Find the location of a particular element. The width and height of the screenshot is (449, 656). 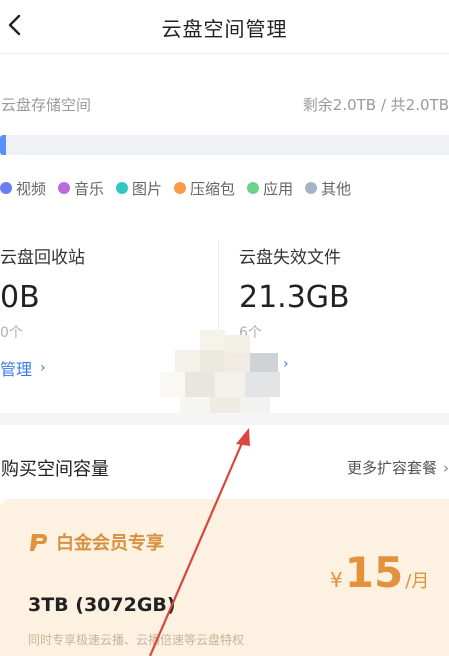

top-bar: 云盘空间管理 is located at coordinates (224, 27).